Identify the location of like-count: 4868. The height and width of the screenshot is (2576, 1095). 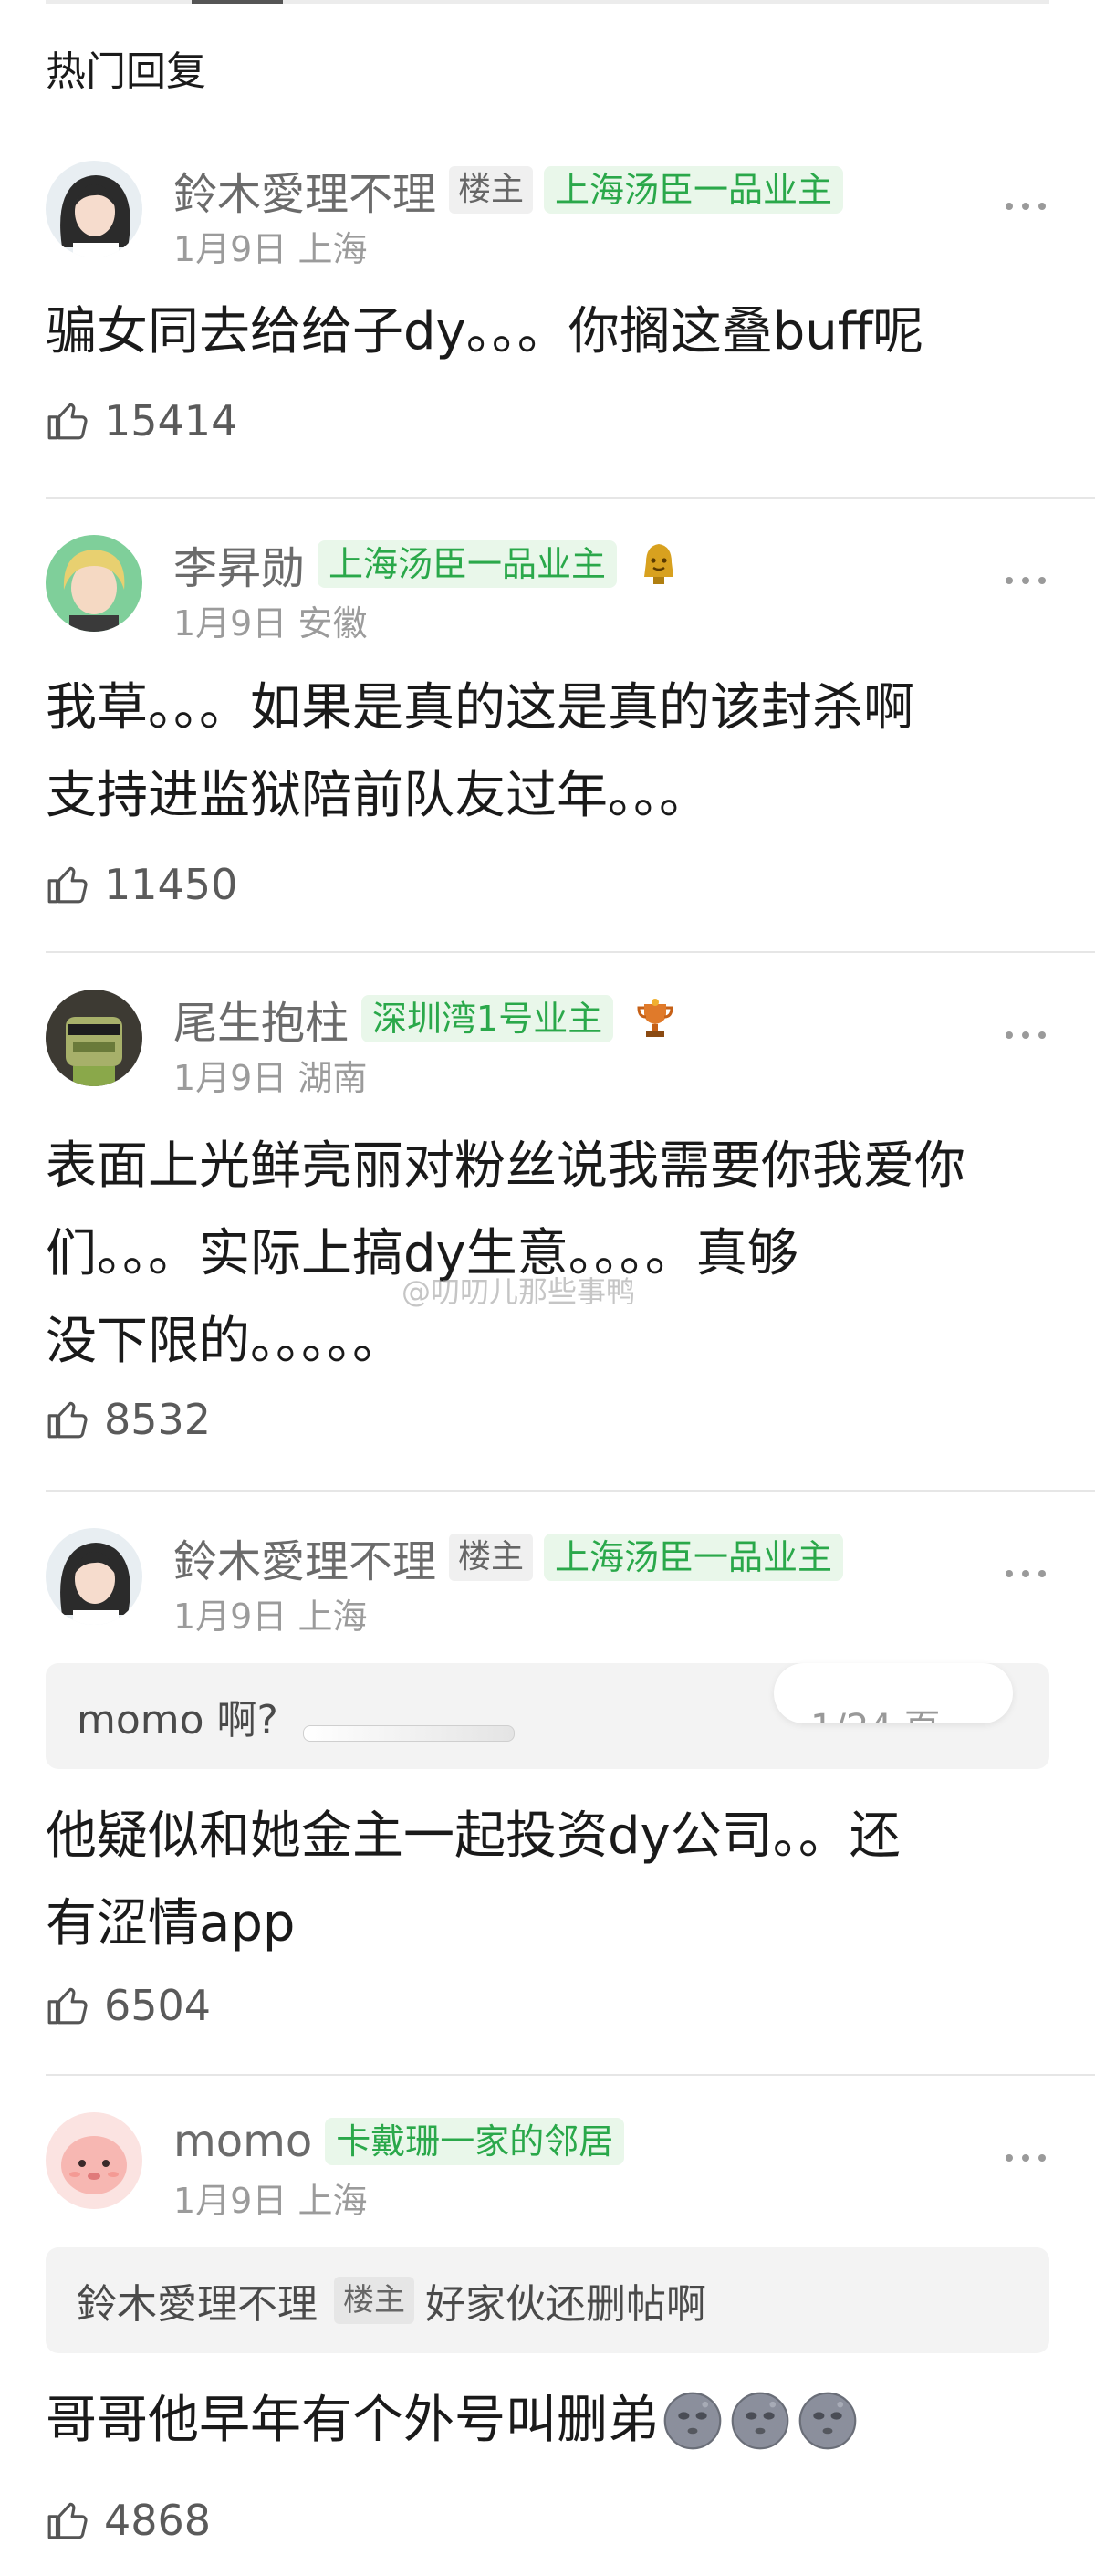
(158, 2520).